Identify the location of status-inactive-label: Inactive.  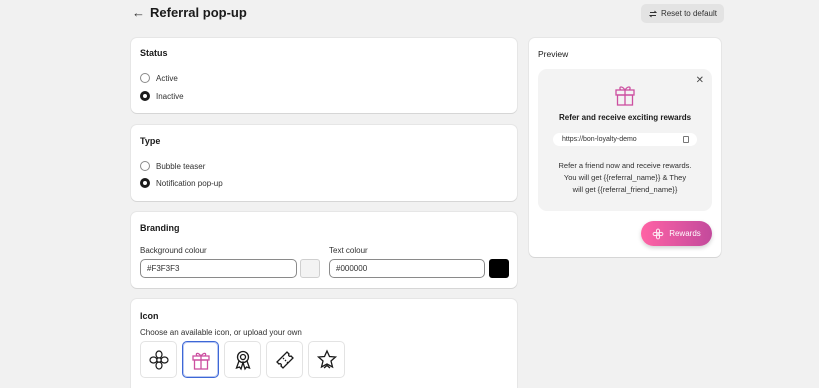
(170, 96).